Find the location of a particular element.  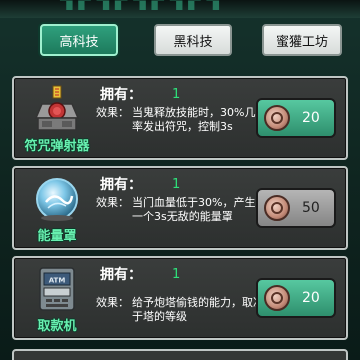

buy-button: 50 is located at coordinates (296, 208).